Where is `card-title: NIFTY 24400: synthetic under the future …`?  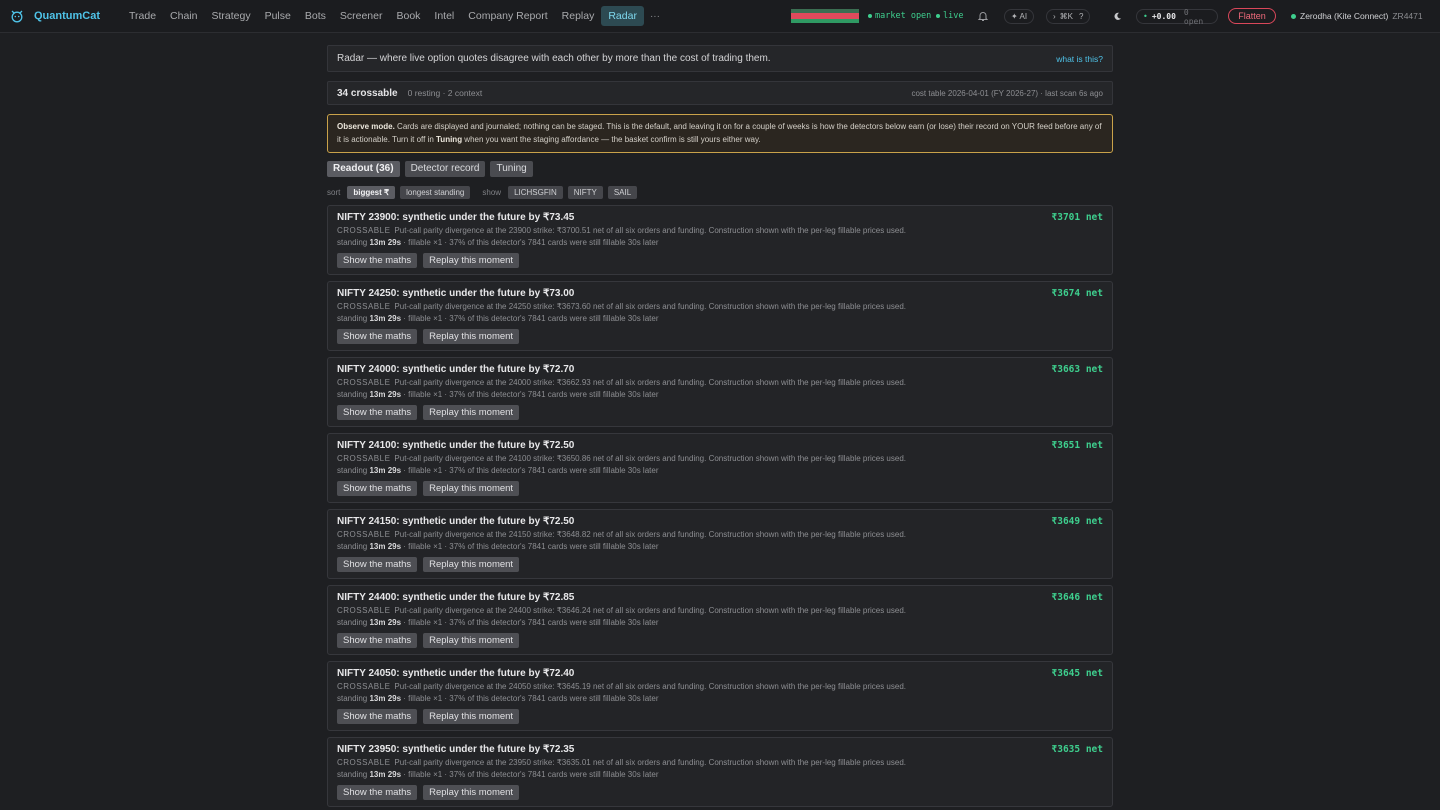 card-title: NIFTY 24400: synthetic under the future … is located at coordinates (456, 597).